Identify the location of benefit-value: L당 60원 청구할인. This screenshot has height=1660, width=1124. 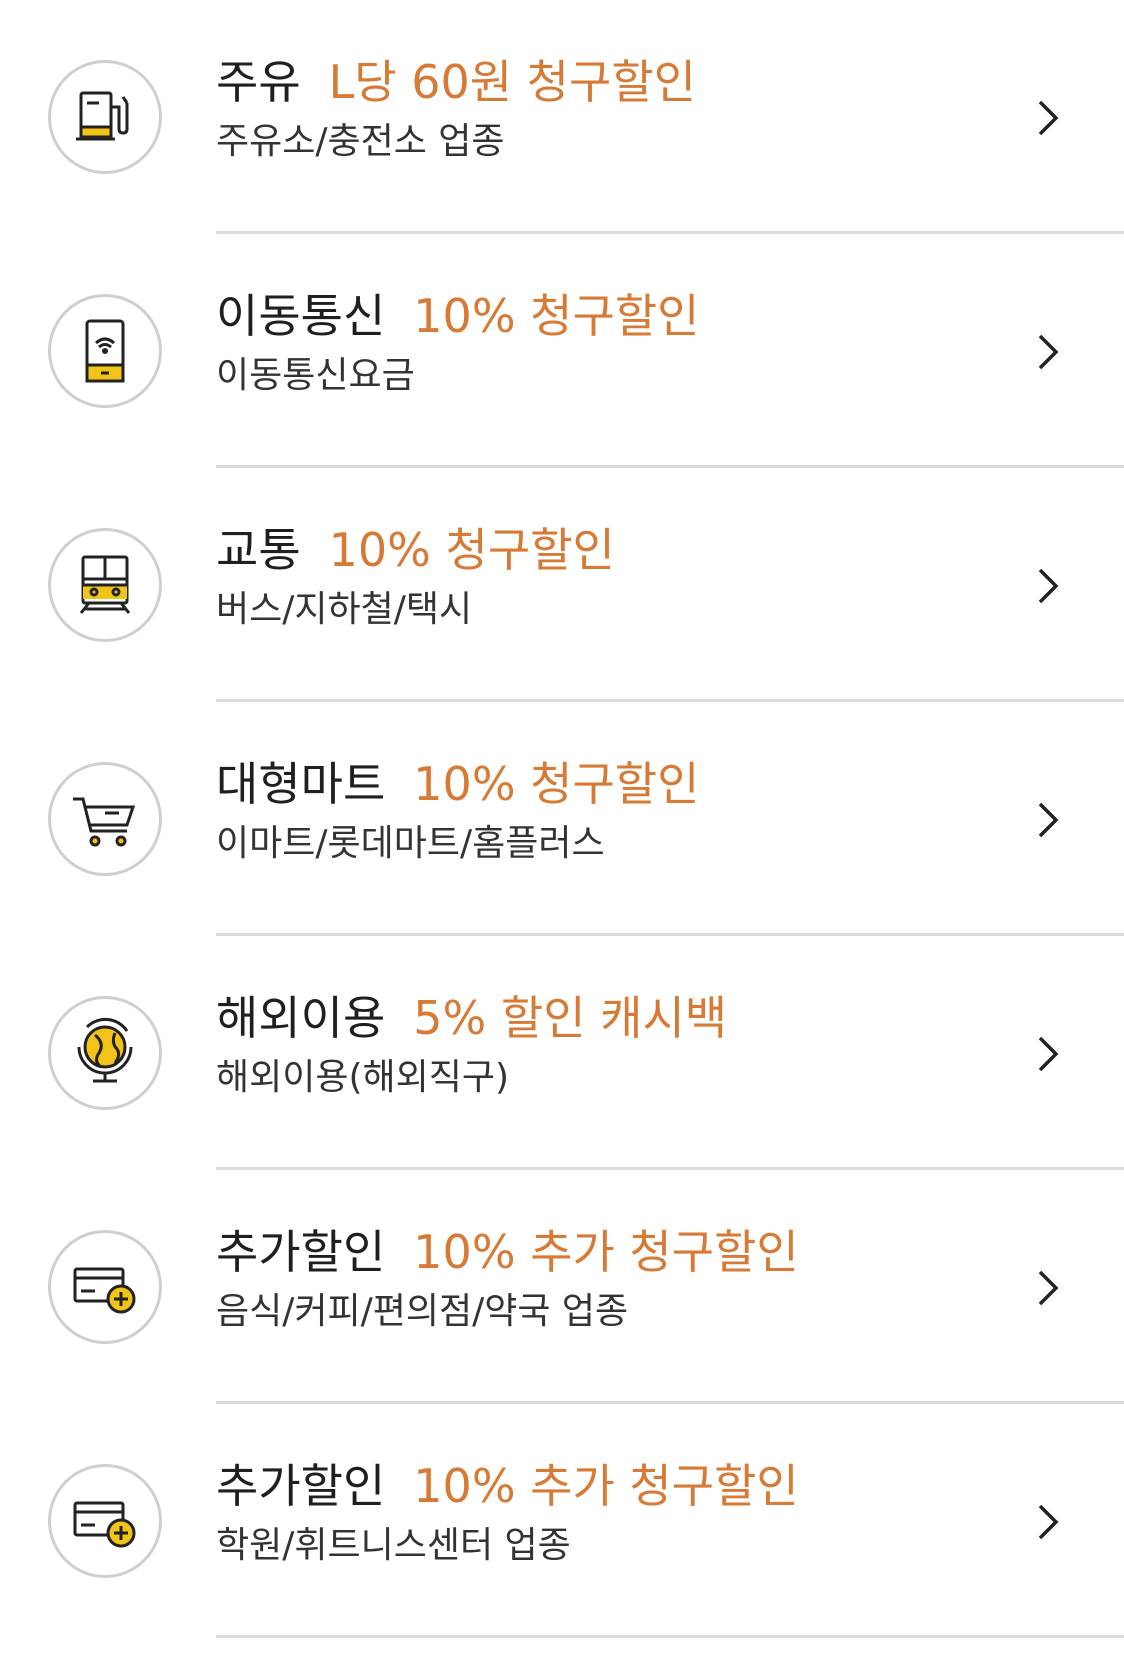
(512, 82).